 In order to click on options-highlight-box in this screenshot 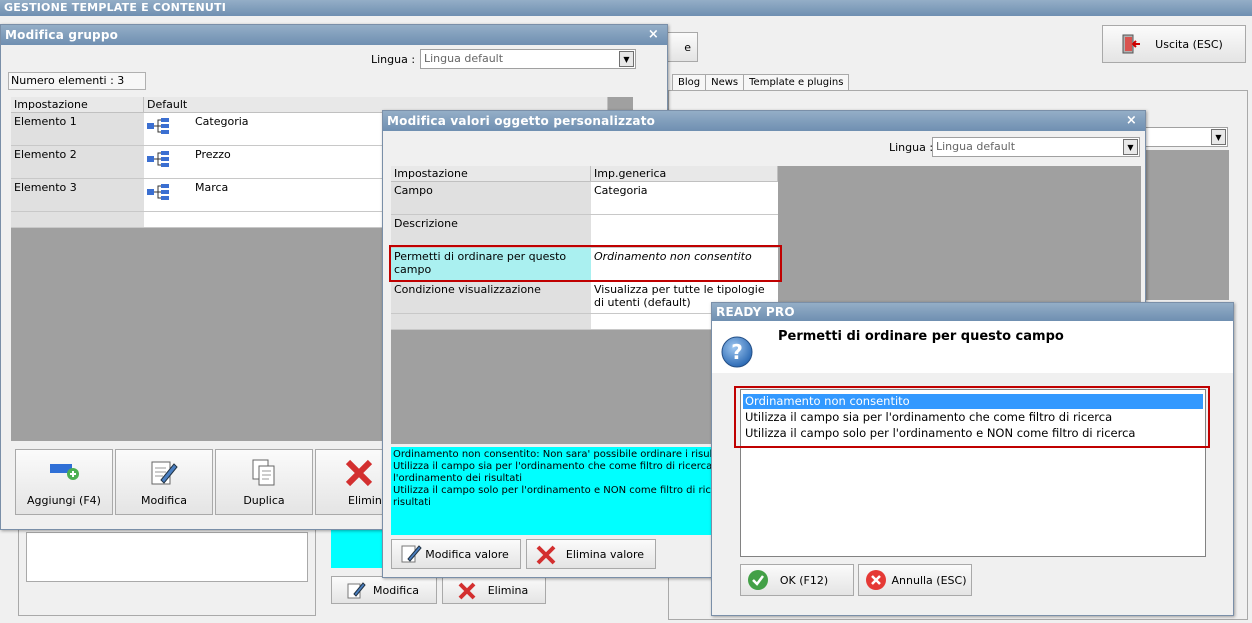, I will do `click(972, 417)`.